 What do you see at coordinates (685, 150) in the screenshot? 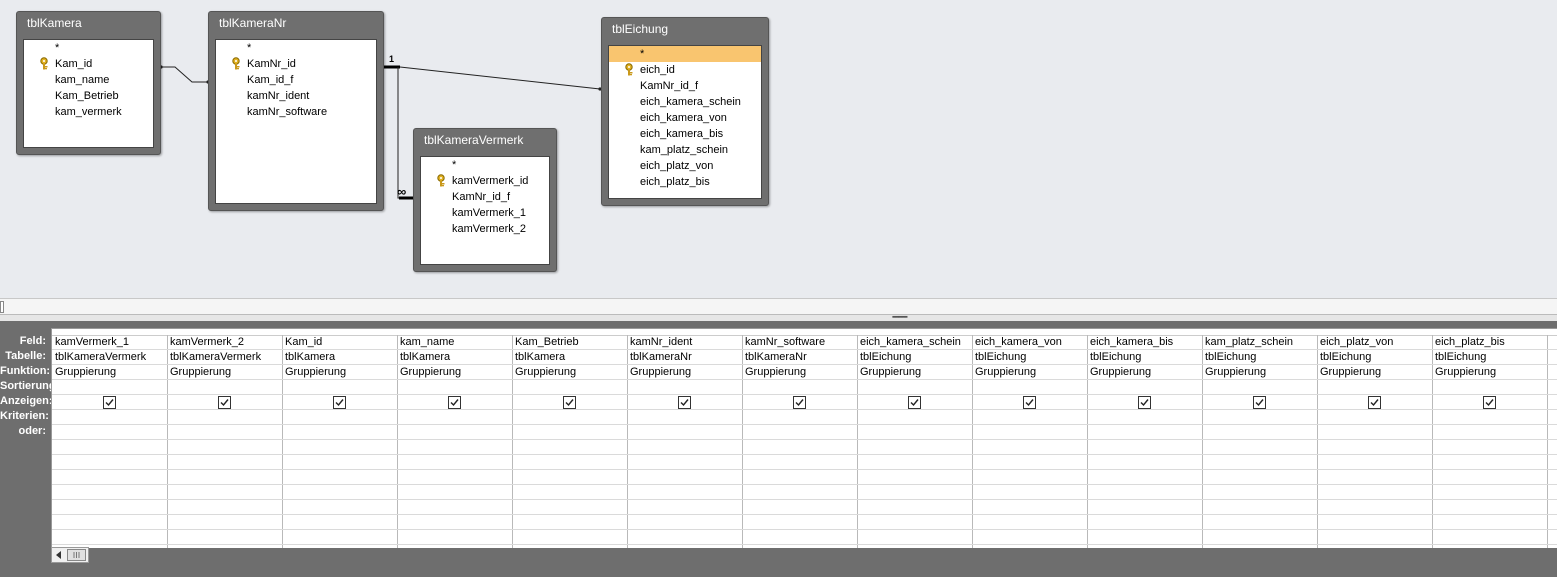
I see `field-item: kam_platz_schein` at bounding box center [685, 150].